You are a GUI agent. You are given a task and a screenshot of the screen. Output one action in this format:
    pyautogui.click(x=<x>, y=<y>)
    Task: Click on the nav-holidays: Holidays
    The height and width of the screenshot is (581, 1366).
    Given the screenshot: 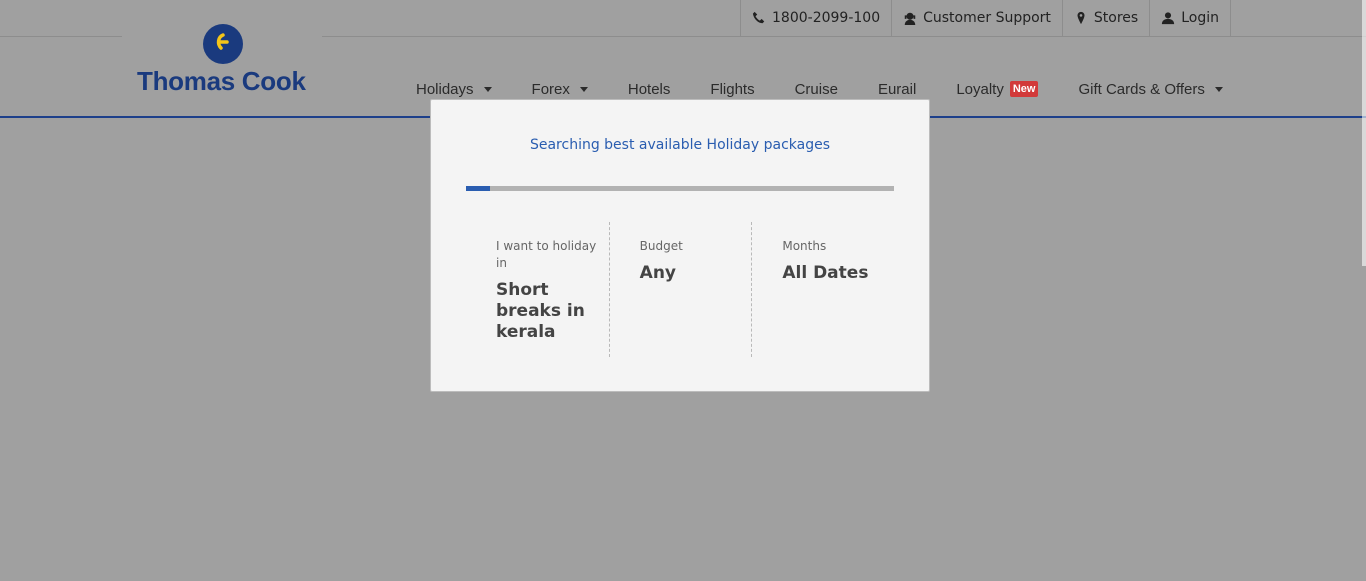 What is the action you would take?
    pyautogui.click(x=454, y=89)
    